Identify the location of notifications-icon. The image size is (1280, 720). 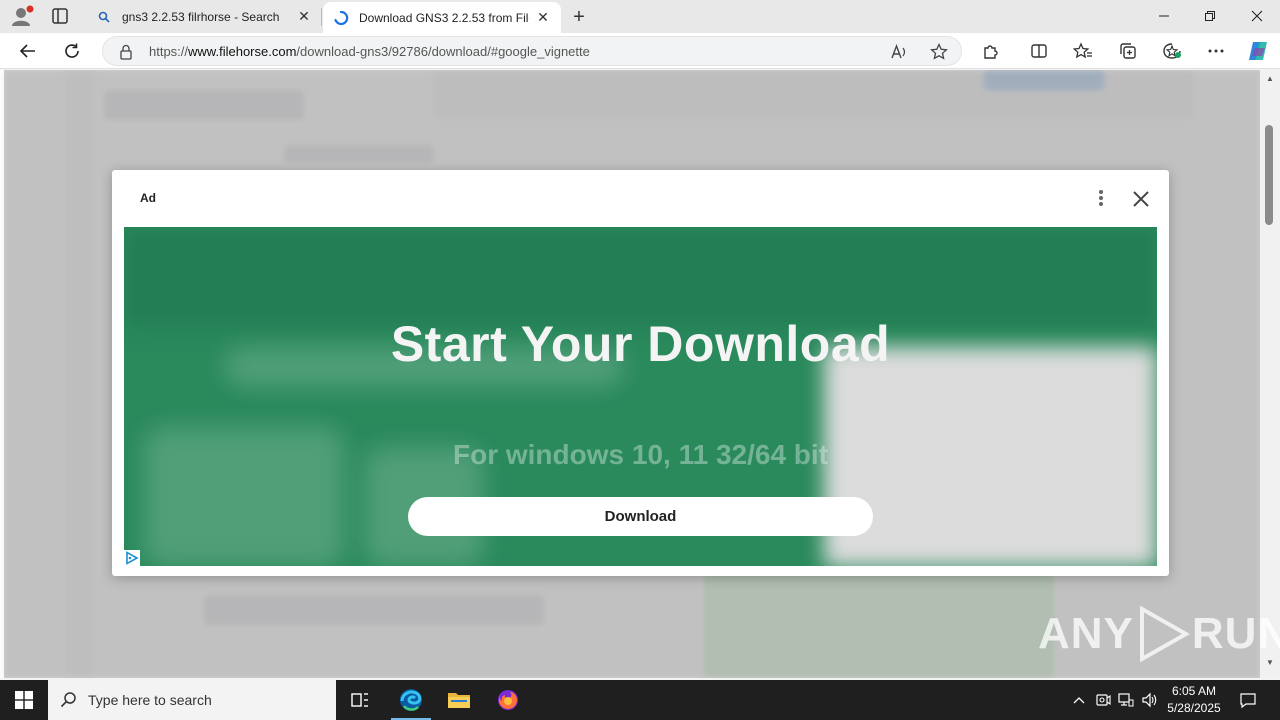
(1248, 700).